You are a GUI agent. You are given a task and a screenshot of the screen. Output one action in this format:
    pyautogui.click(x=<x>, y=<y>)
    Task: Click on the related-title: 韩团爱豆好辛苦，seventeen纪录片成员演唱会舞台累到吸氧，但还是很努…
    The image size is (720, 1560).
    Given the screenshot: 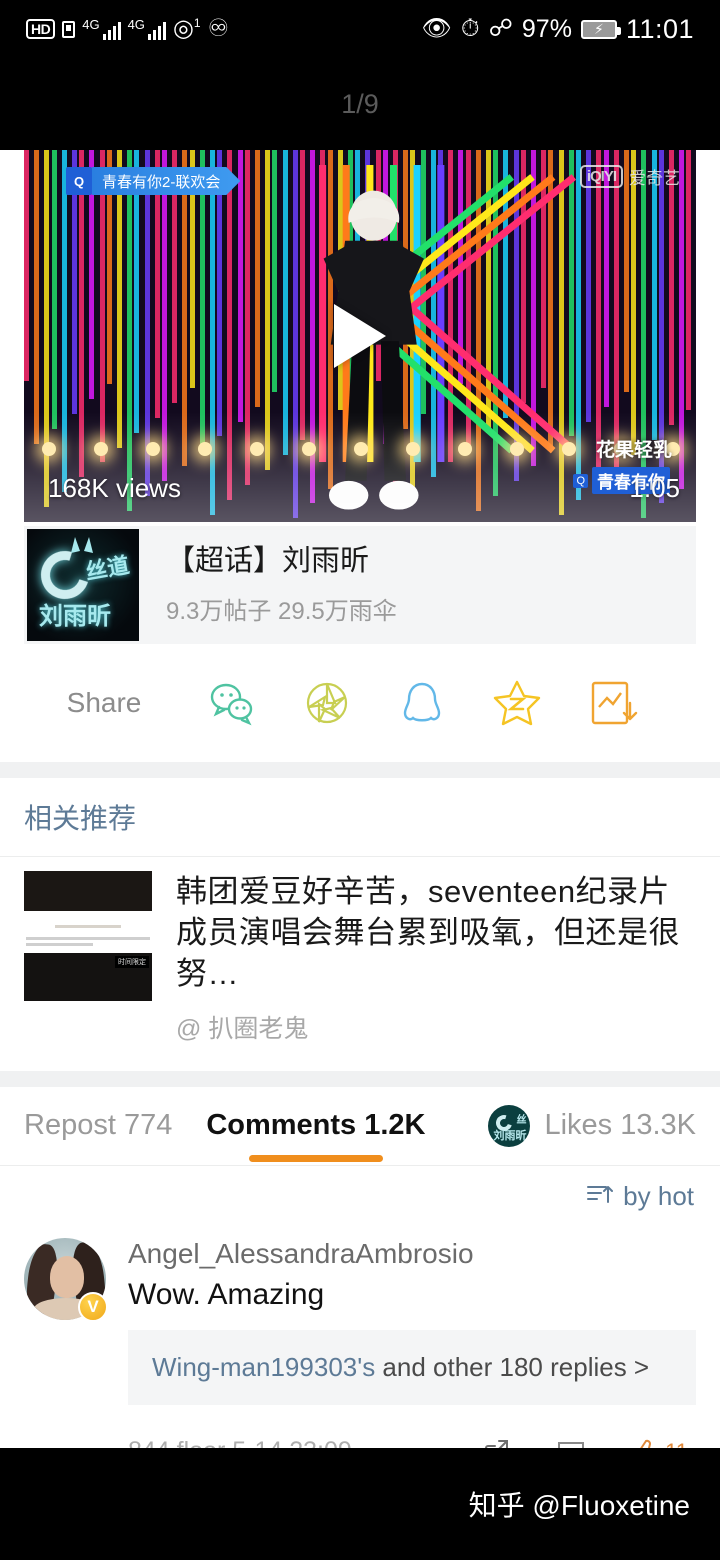 What is the action you would take?
    pyautogui.click(x=428, y=933)
    